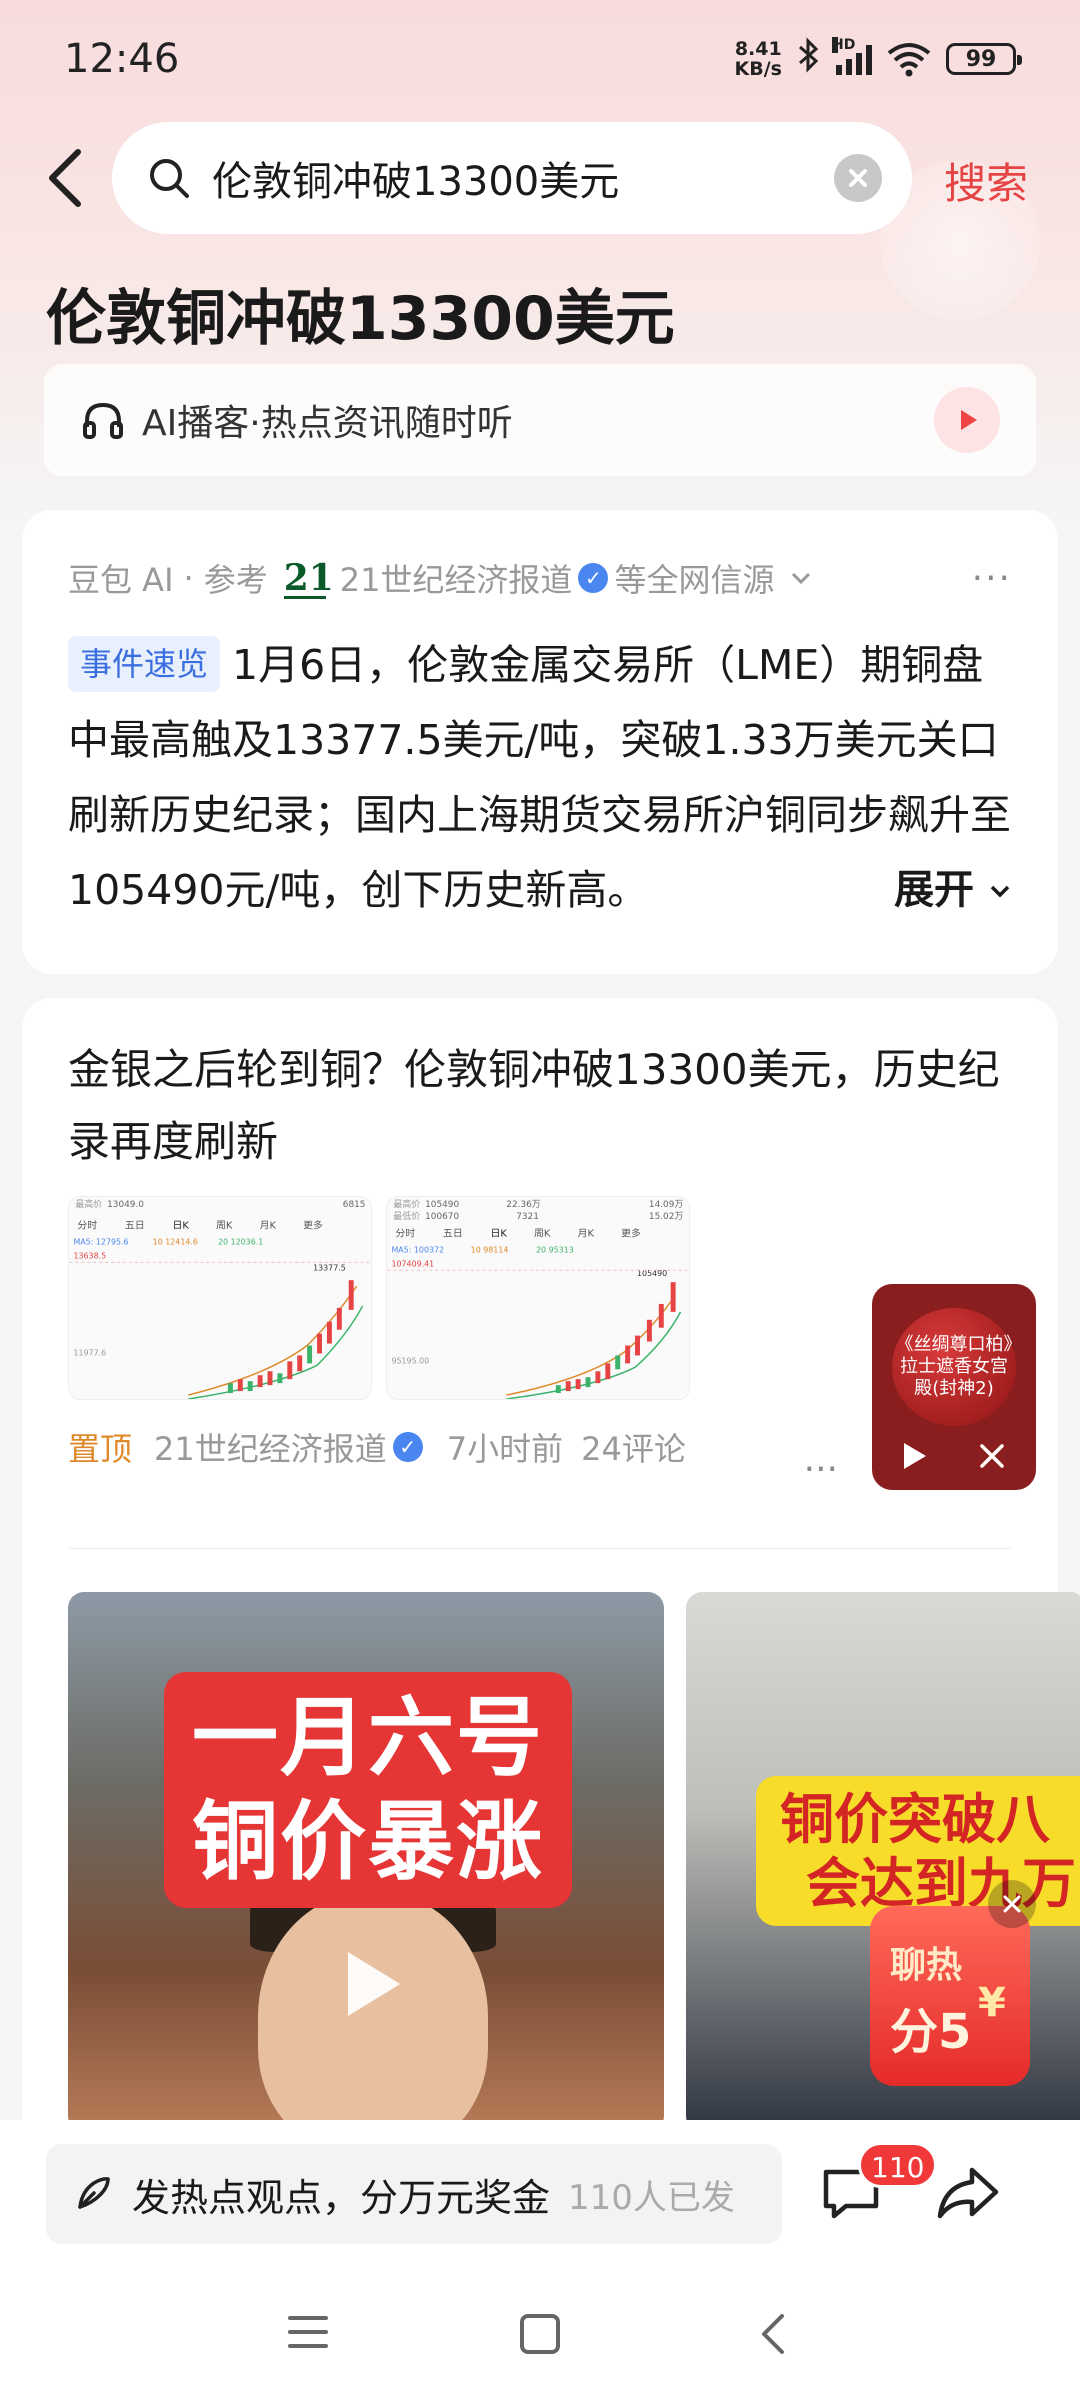  What do you see at coordinates (540, 1106) in the screenshot?
I see `news-title: 金银之后轮到铜？伦敦铜冲破13300美元，历史纪录再度刷新` at bounding box center [540, 1106].